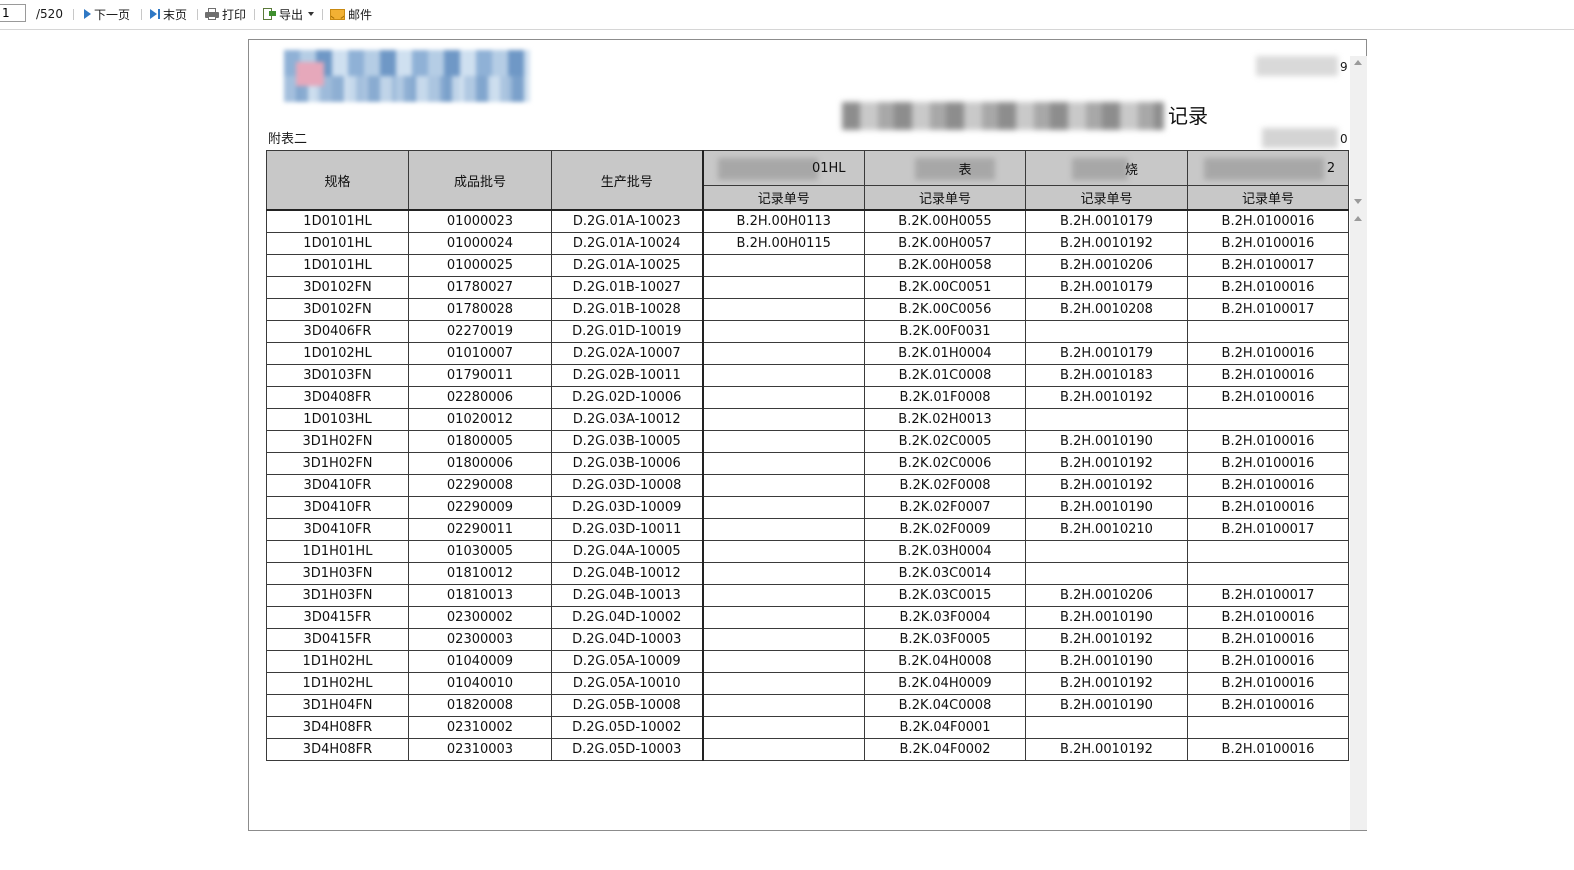  Describe the element at coordinates (480, 309) in the screenshot. I see `cell-product-batch: 01780028` at that location.